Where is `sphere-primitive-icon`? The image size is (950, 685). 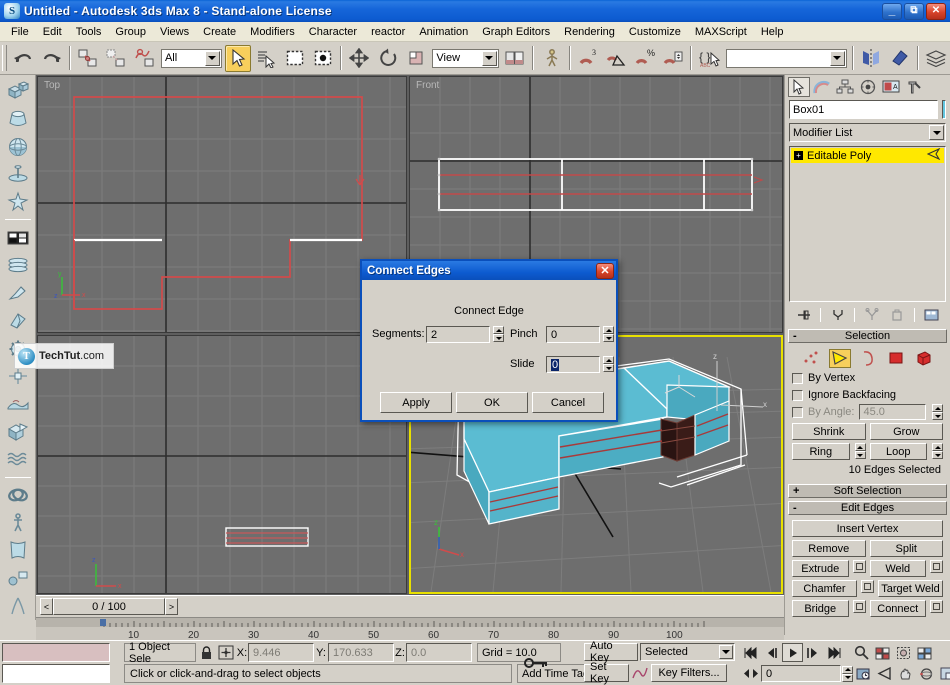 sphere-primitive-icon is located at coordinates (18, 146).